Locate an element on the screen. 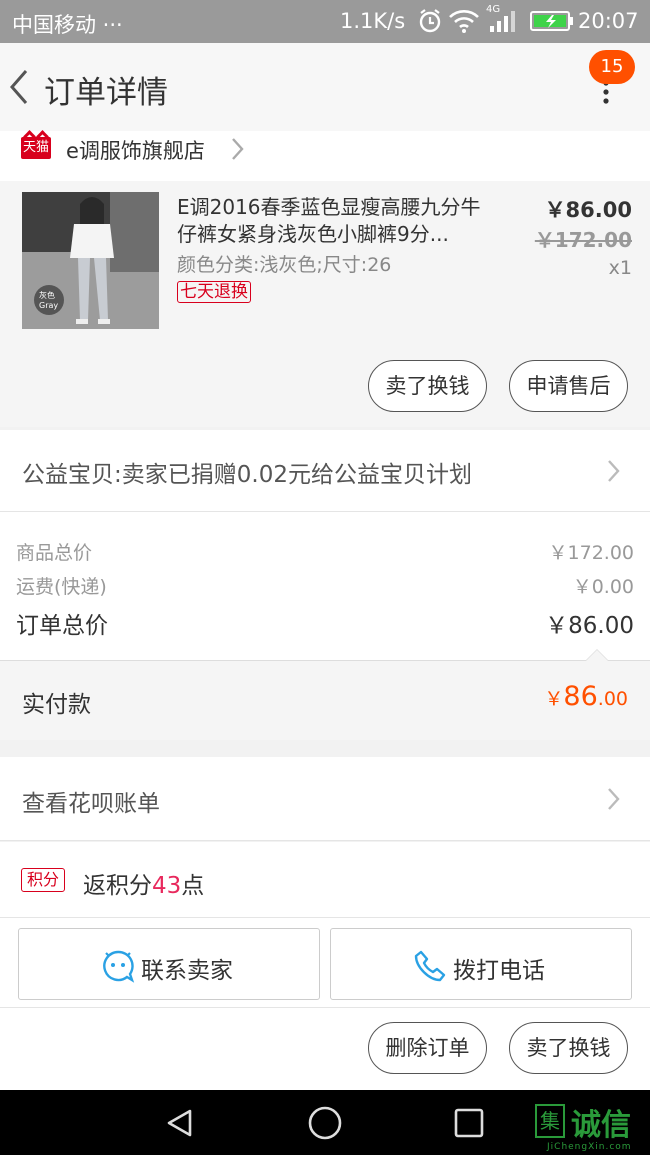  goods-total-value: ￥172.00 is located at coordinates (591, 553).